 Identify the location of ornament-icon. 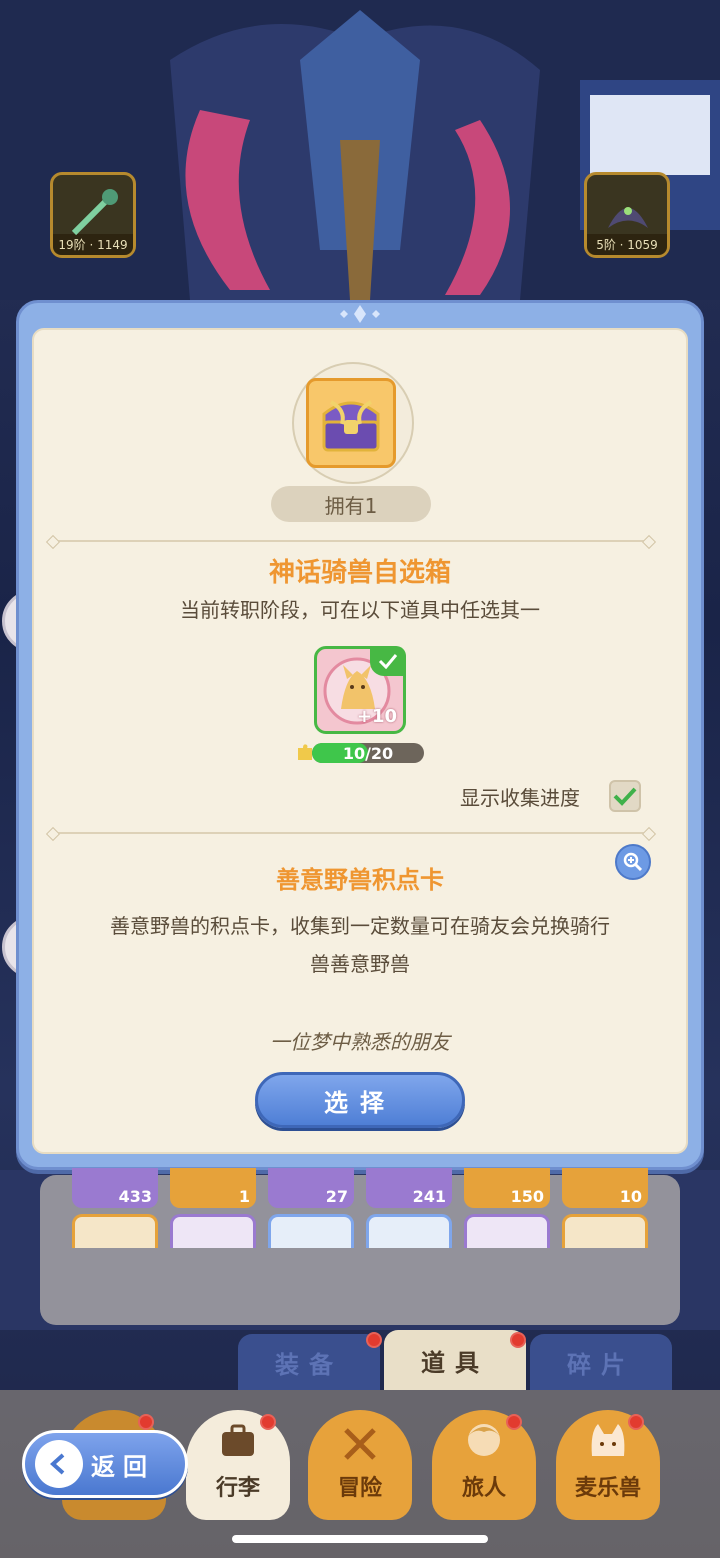
(360, 314).